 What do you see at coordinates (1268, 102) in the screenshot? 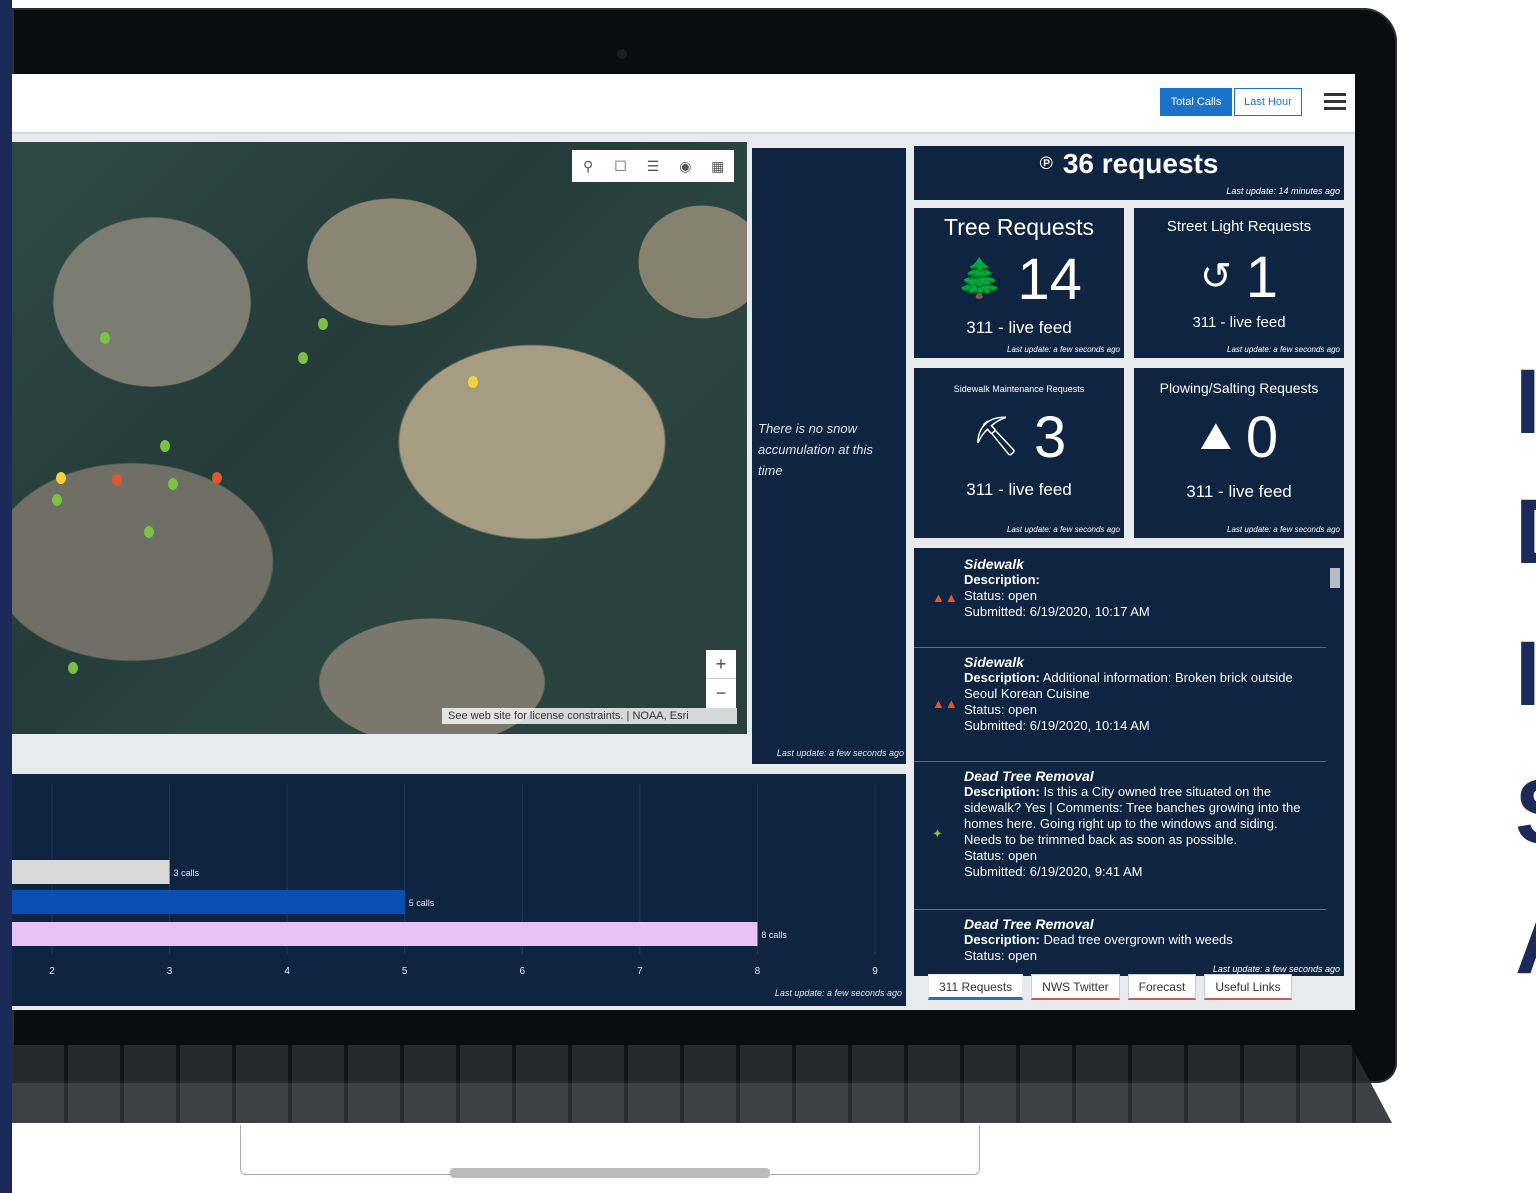
I see `last-hour-button: Last Hour` at bounding box center [1268, 102].